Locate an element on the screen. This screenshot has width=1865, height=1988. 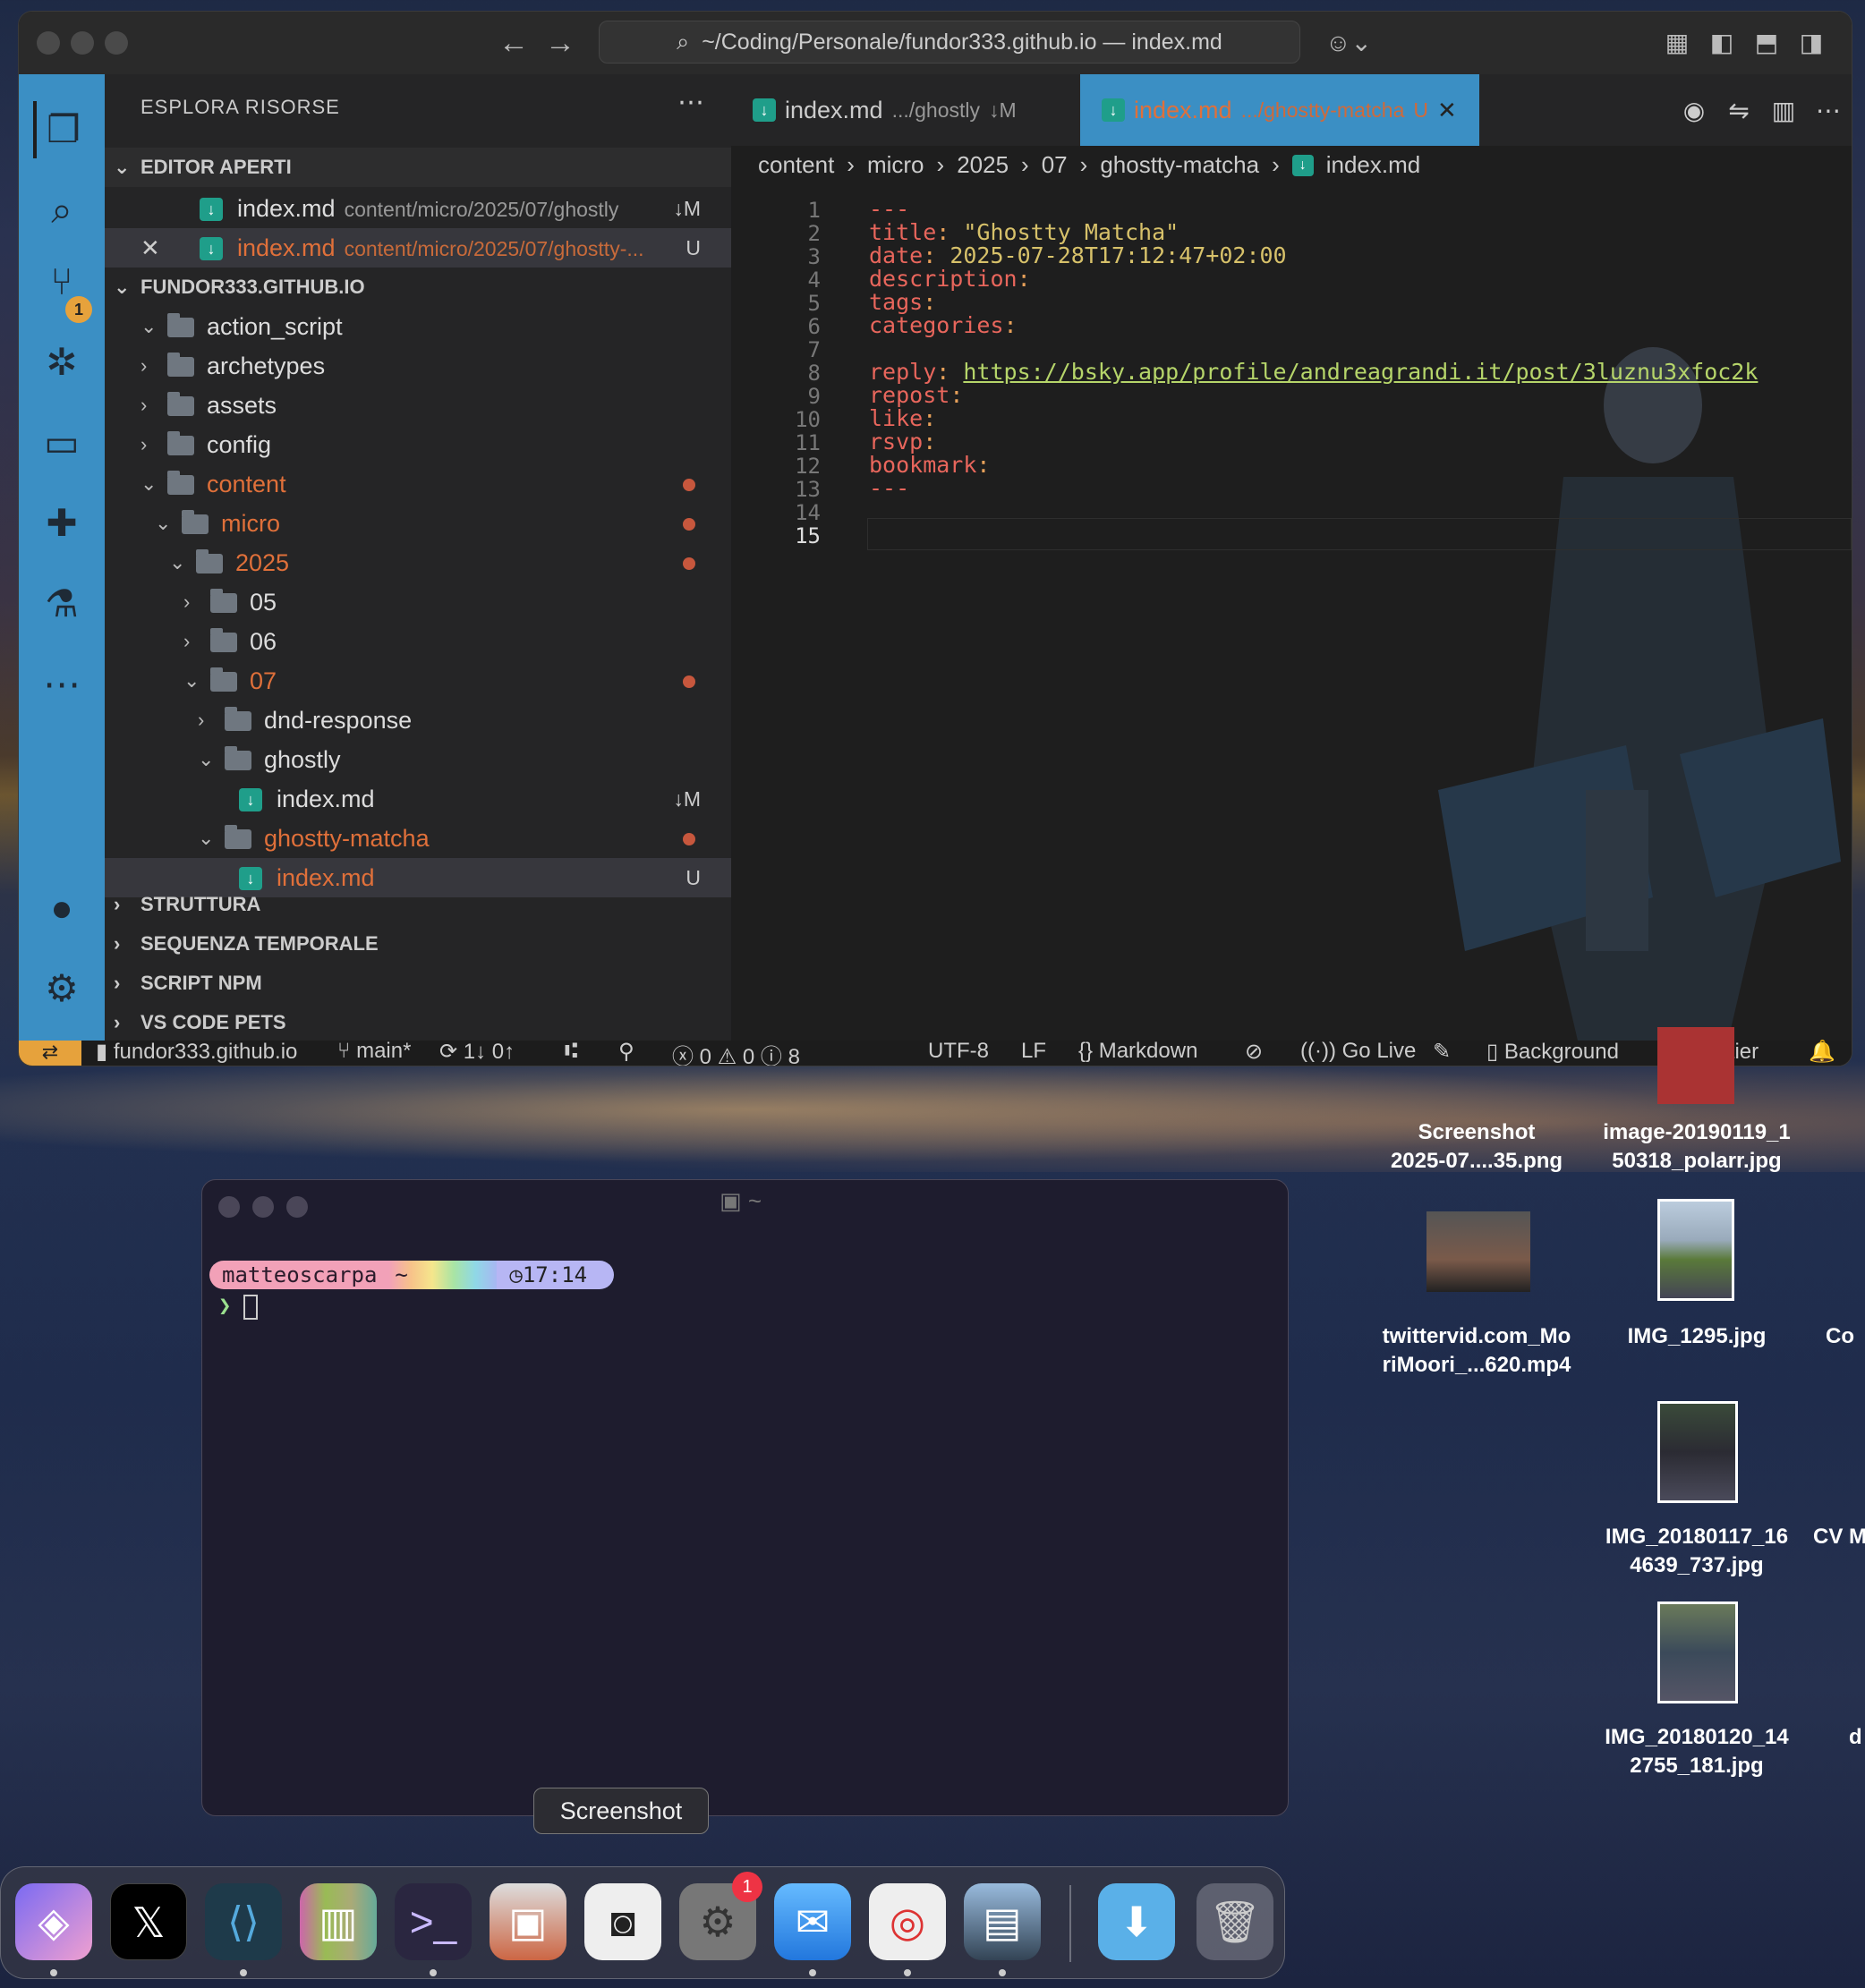
tree-folder-2025: ⌄ 2025 is located at coordinates (418, 562).